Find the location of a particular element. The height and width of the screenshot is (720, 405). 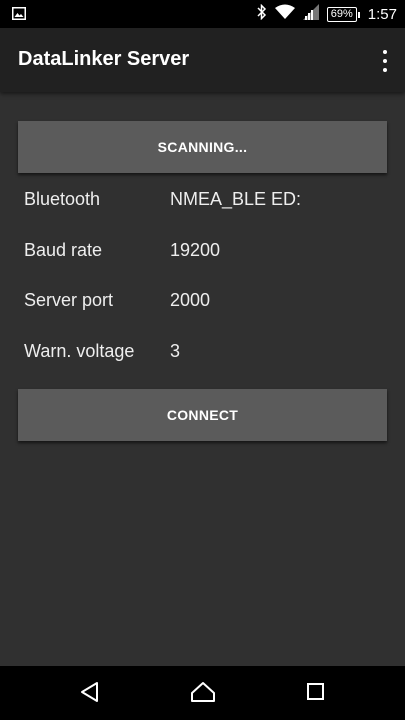

overflow-menu-icon is located at coordinates (385, 61).